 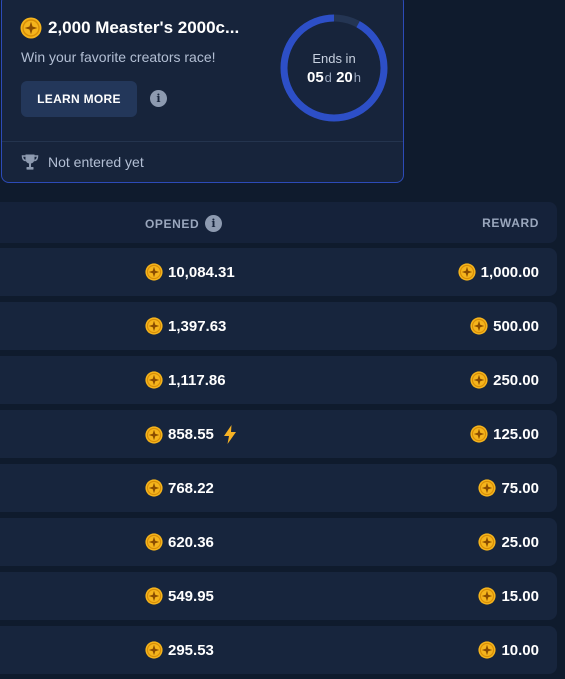 What do you see at coordinates (520, 542) in the screenshot?
I see `reward-value: 25.00` at bounding box center [520, 542].